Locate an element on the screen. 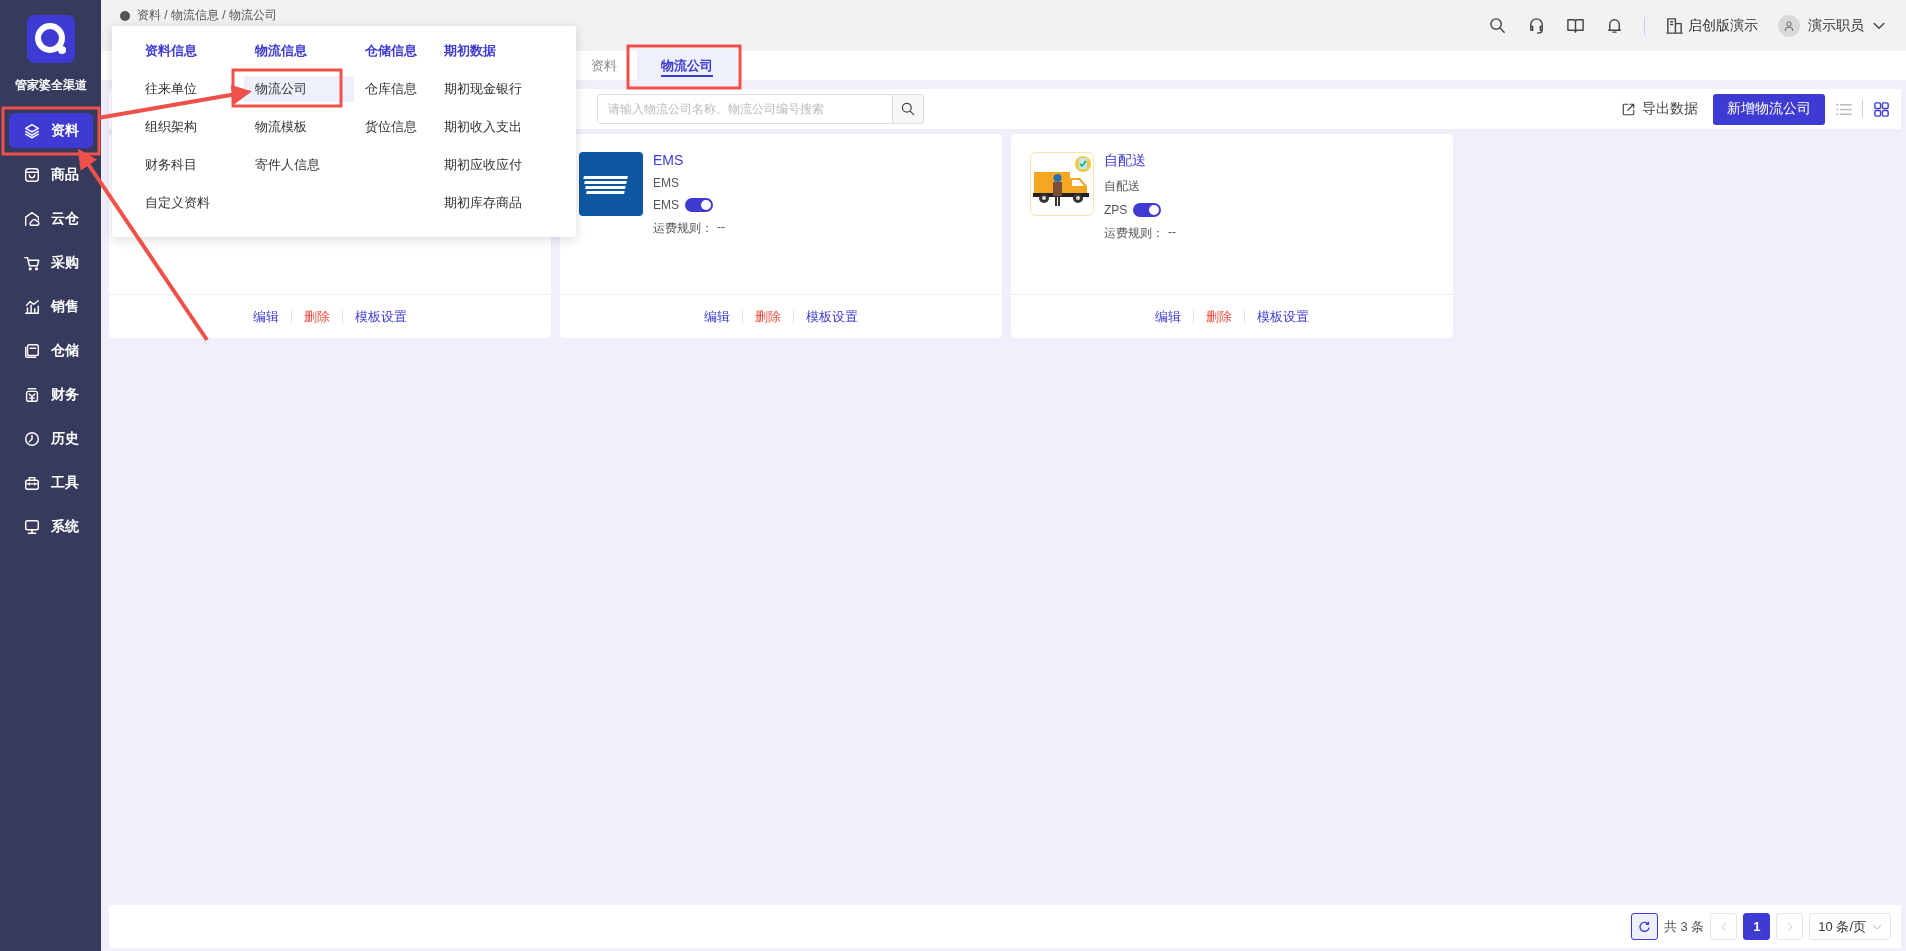 The height and width of the screenshot is (951, 1906). menu-heading: 仓储信息 is located at coordinates (391, 51).